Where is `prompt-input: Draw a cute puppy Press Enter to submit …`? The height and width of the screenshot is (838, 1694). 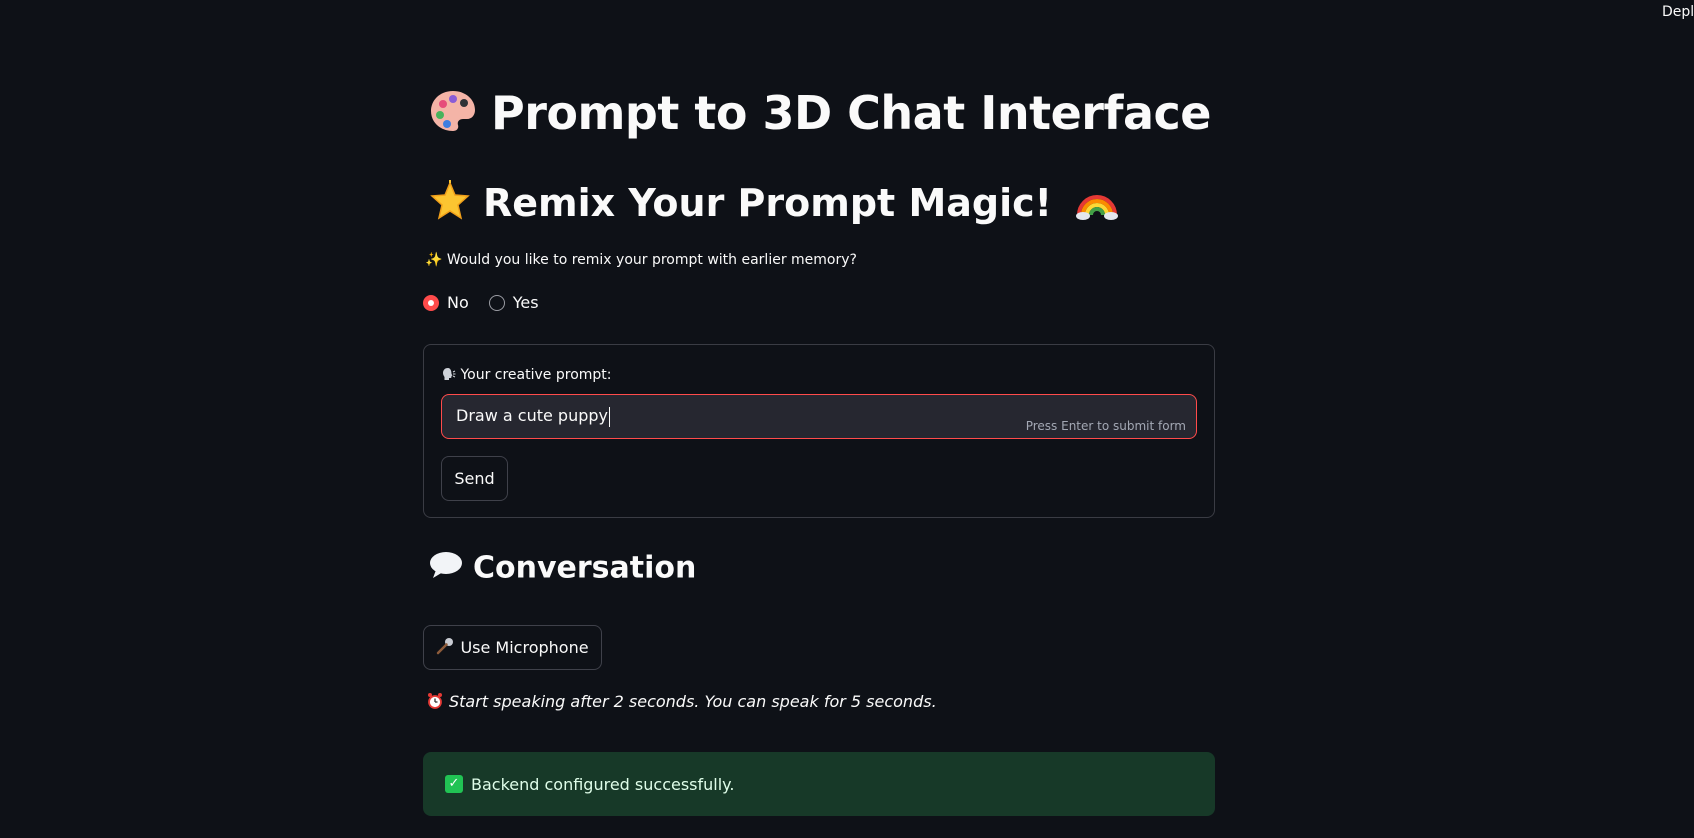
prompt-input: Draw a cute puppy Press Enter to submit … is located at coordinates (819, 416).